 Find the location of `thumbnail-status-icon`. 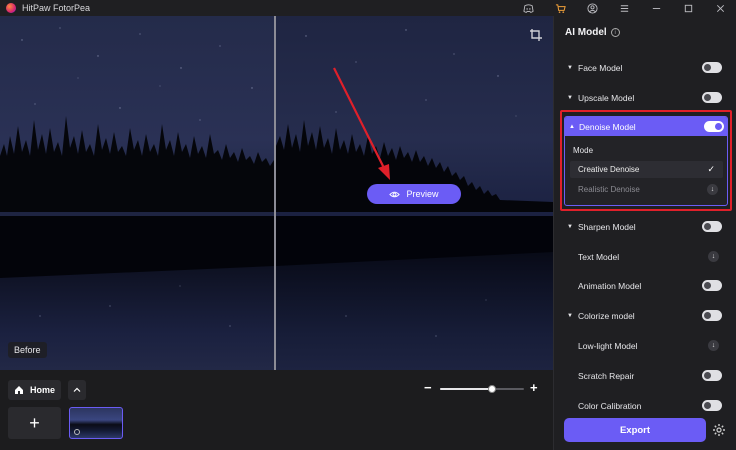

thumbnail-status-icon is located at coordinates (77, 432).